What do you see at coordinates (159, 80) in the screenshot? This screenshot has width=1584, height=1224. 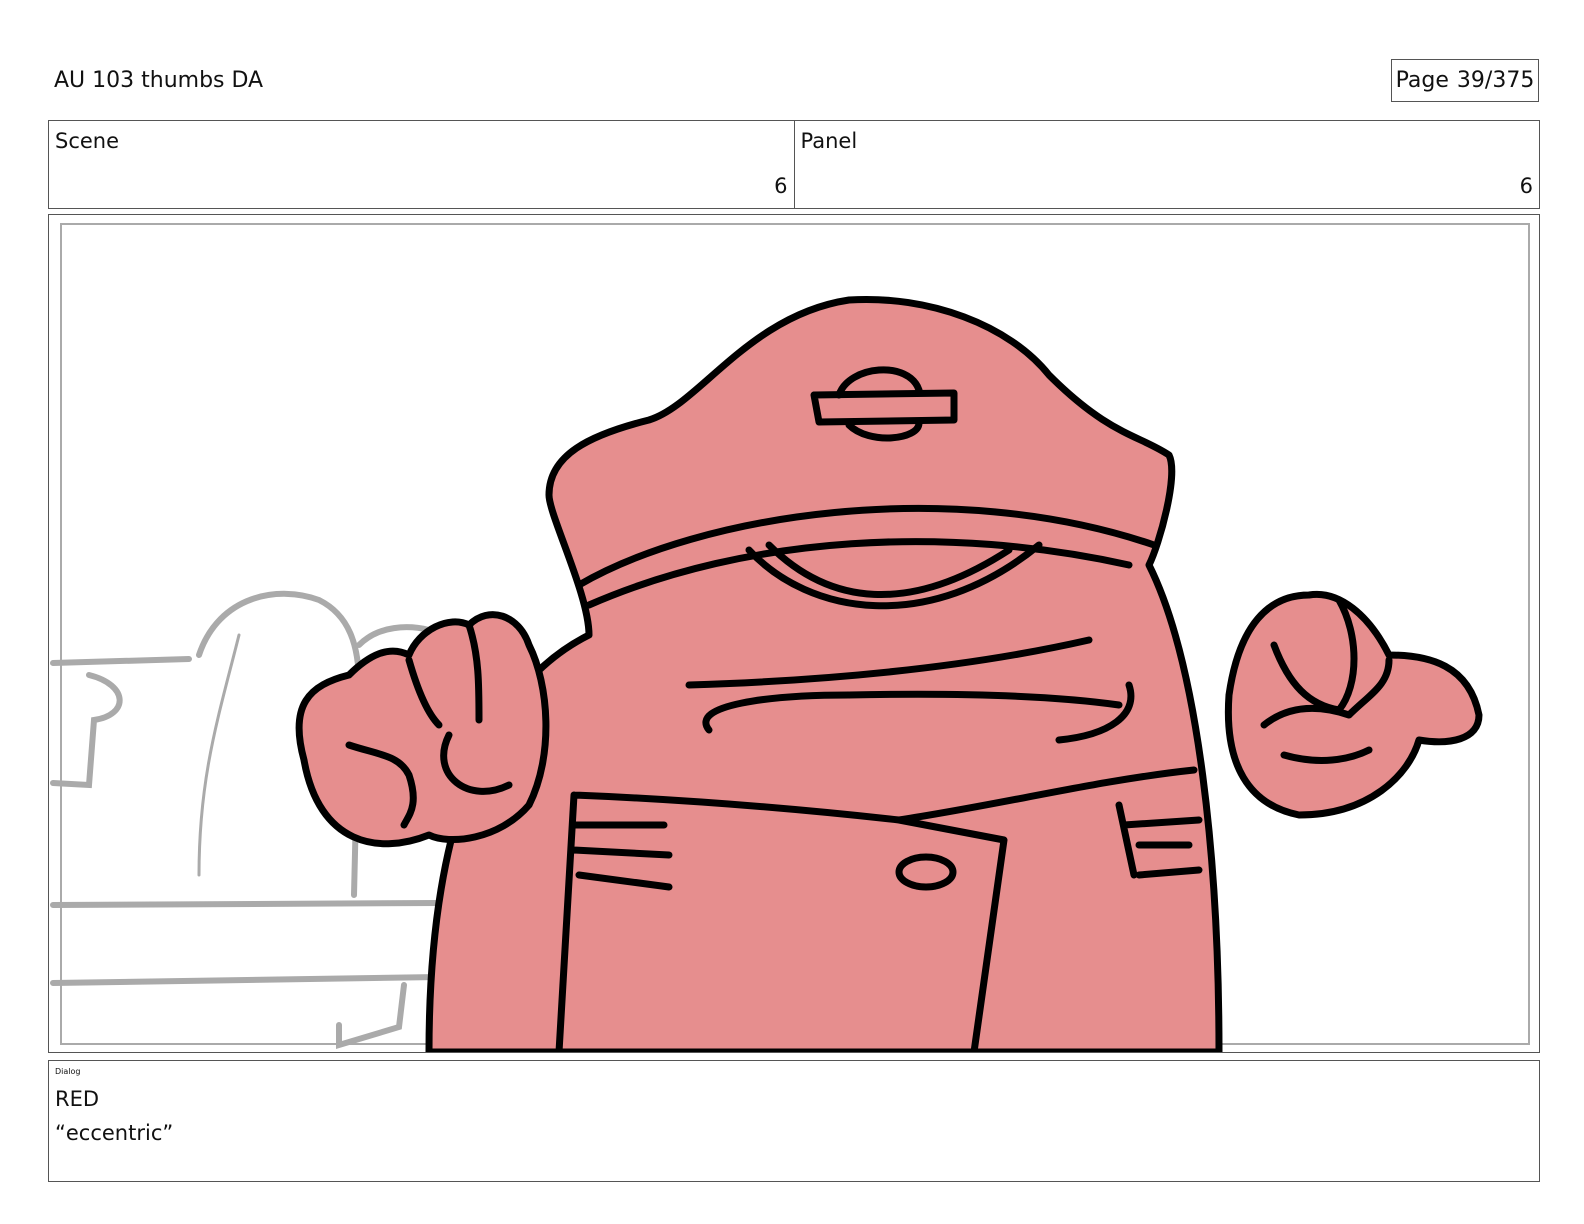 I see `document-title: AU 103 thumbs DA` at bounding box center [159, 80].